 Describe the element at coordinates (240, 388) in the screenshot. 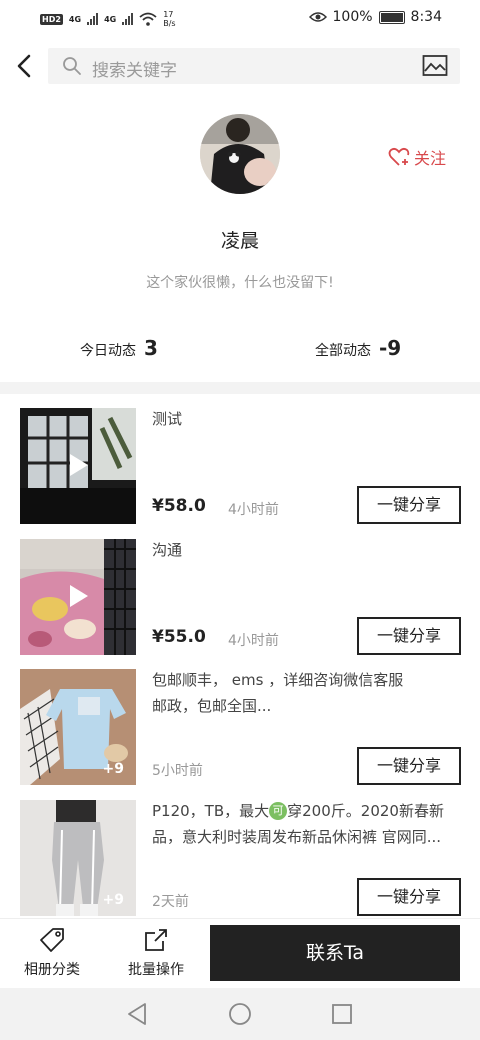

I see `section-divider` at that location.